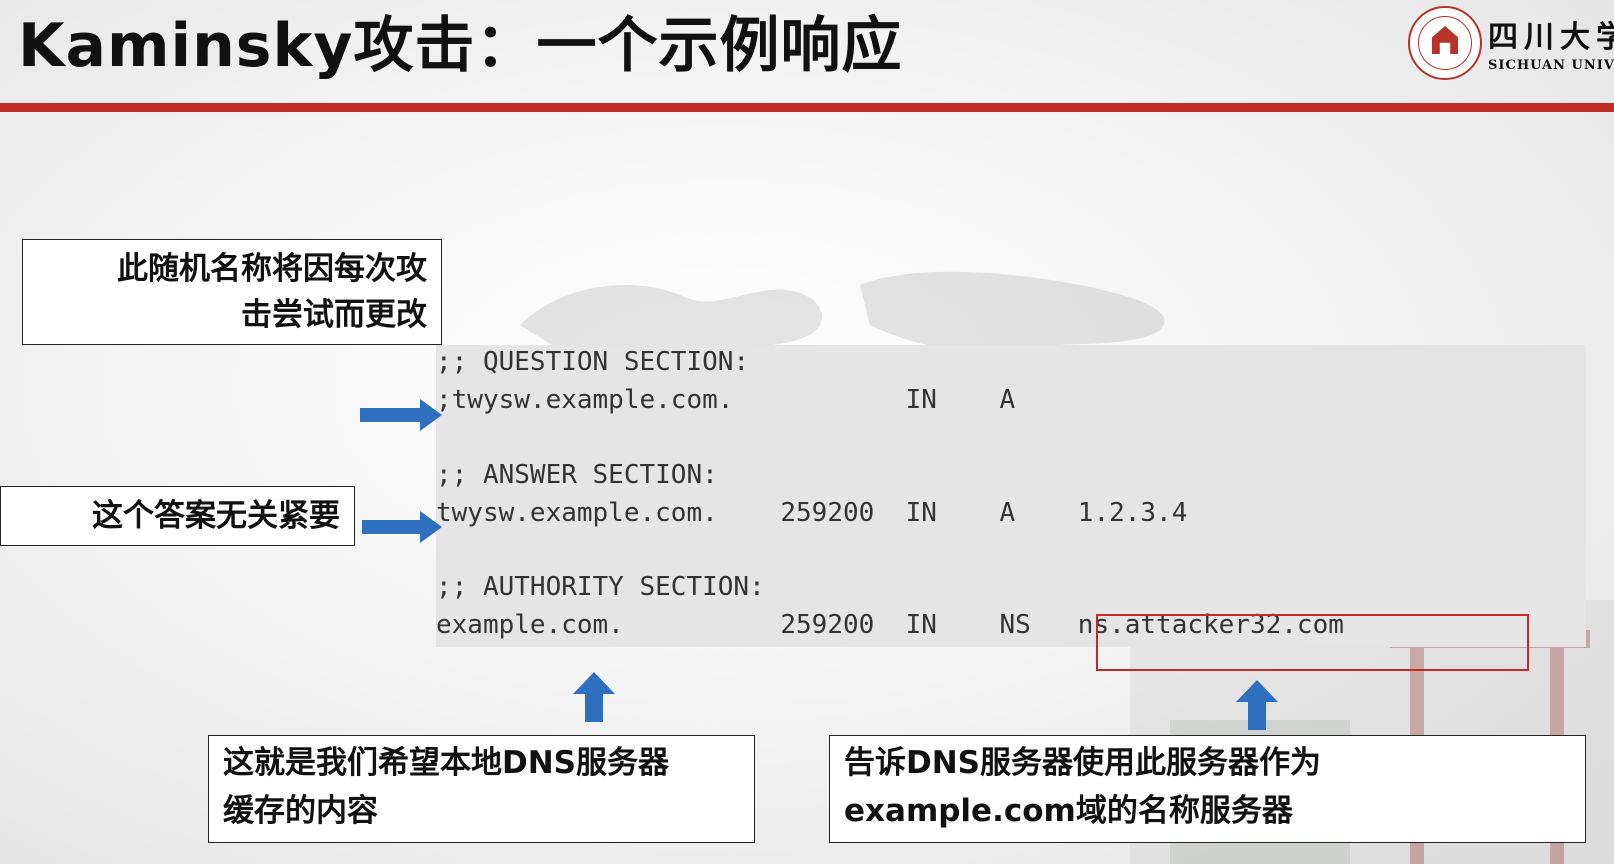 Image resolution: width=1614 pixels, height=864 pixels. Describe the element at coordinates (577, 475) in the screenshot. I see `answer-section-header: ;; ANSWER SECTION:` at that location.